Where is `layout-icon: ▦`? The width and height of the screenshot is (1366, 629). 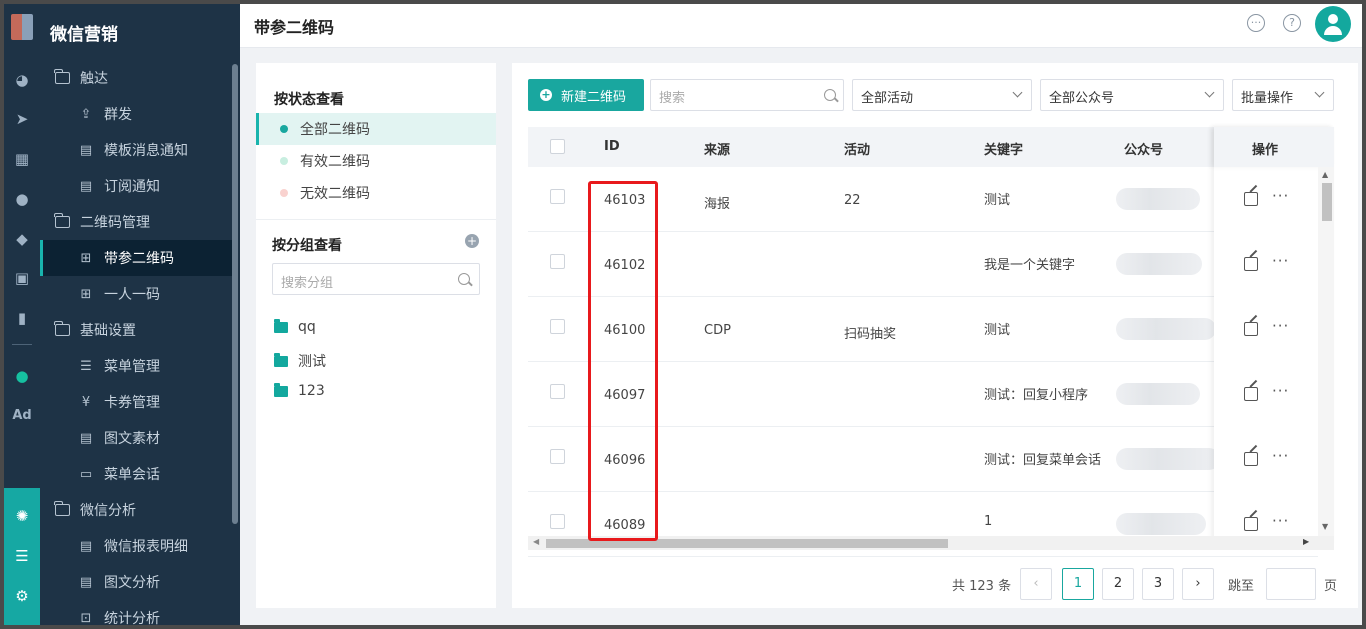 layout-icon: ▦ is located at coordinates (22, 159).